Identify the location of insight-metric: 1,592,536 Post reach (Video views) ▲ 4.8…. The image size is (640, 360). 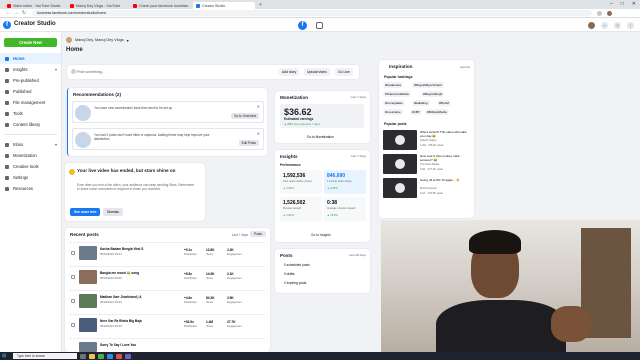
(301, 182).